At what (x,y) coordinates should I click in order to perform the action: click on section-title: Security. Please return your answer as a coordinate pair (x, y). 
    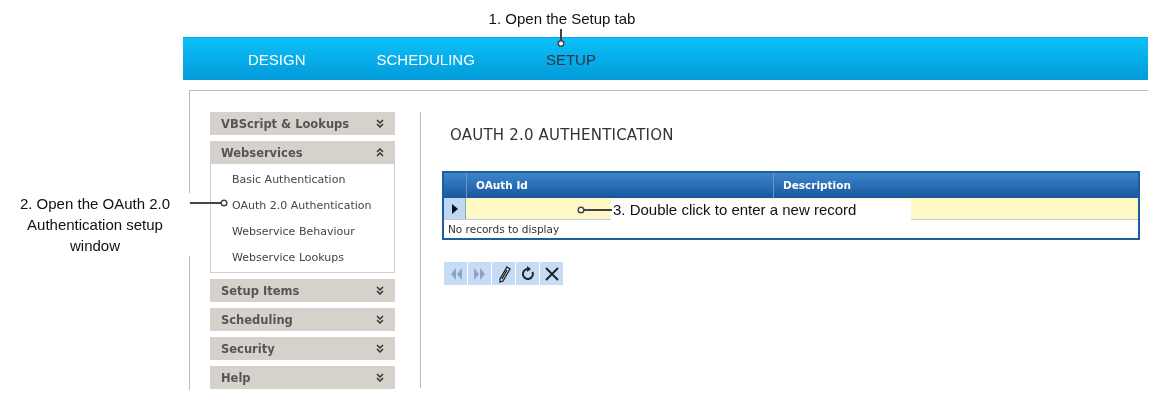
    Looking at the image, I should click on (248, 348).